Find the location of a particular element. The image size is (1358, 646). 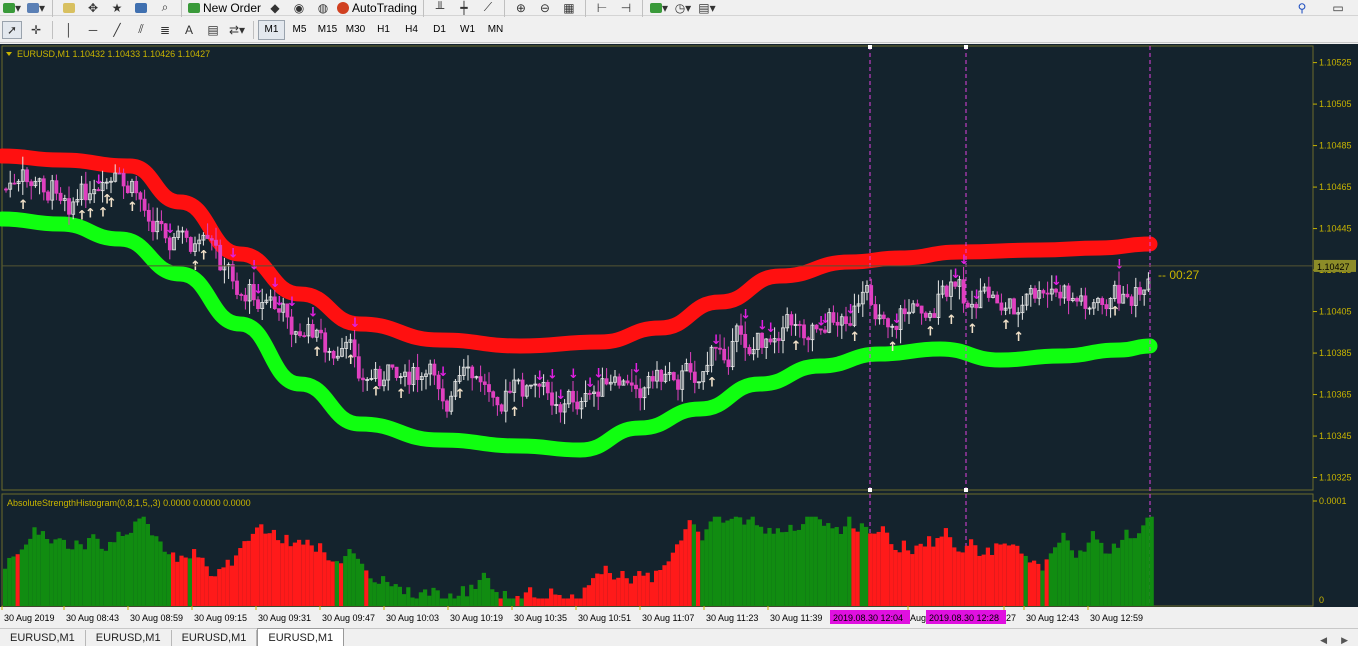

new-order-button: New Order is located at coordinates (224, 8).